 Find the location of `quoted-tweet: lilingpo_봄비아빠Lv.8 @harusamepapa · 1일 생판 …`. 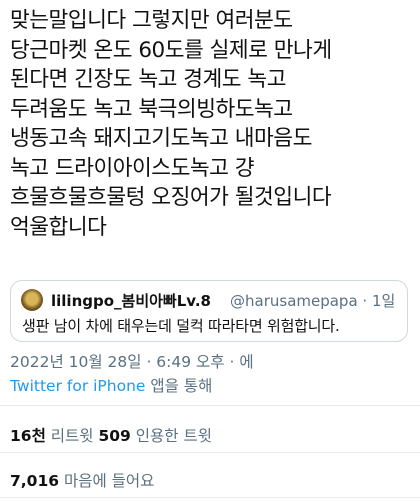

quoted-tweet: lilingpo_봄비아빠Lv.8 @harusamepapa · 1일 생판 … is located at coordinates (209, 311).